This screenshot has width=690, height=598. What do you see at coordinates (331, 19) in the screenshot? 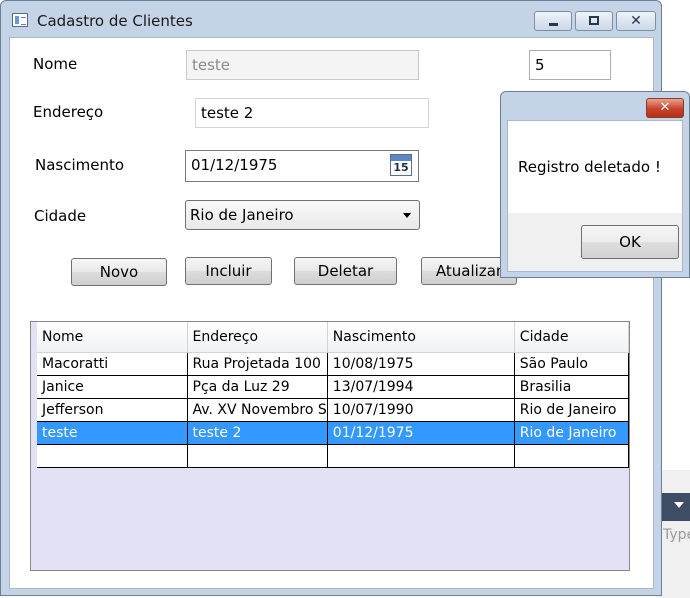
I see `title-bar: Cadastro de Clientes ✕` at bounding box center [331, 19].